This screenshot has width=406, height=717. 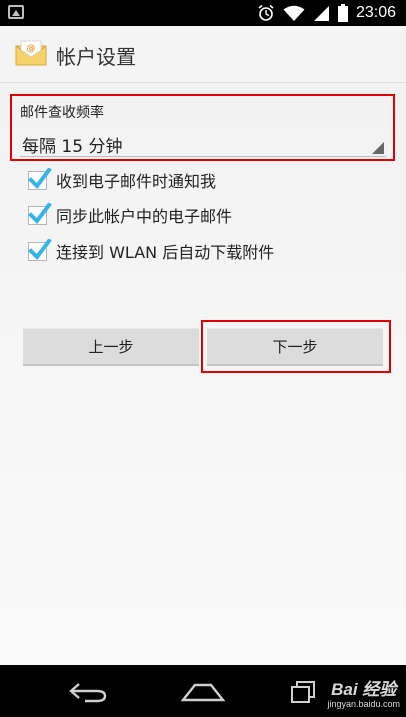 I want to click on wlan-download-checkbox, so click(x=40, y=249).